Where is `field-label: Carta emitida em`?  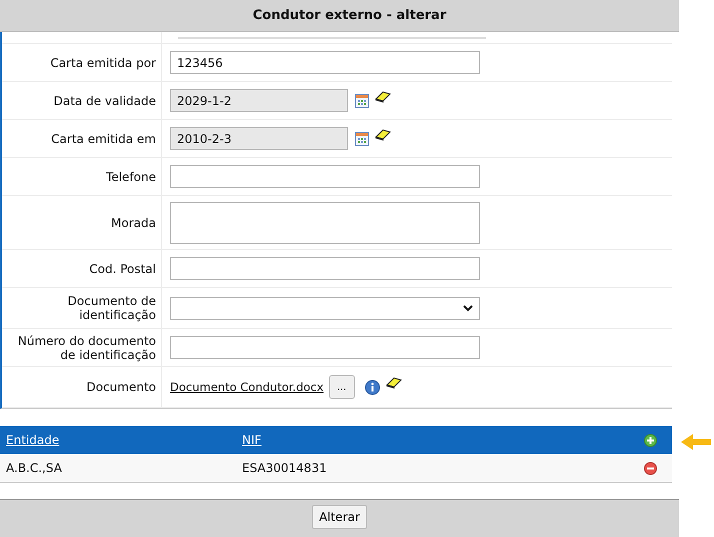 field-label: Carta emitida em is located at coordinates (103, 139).